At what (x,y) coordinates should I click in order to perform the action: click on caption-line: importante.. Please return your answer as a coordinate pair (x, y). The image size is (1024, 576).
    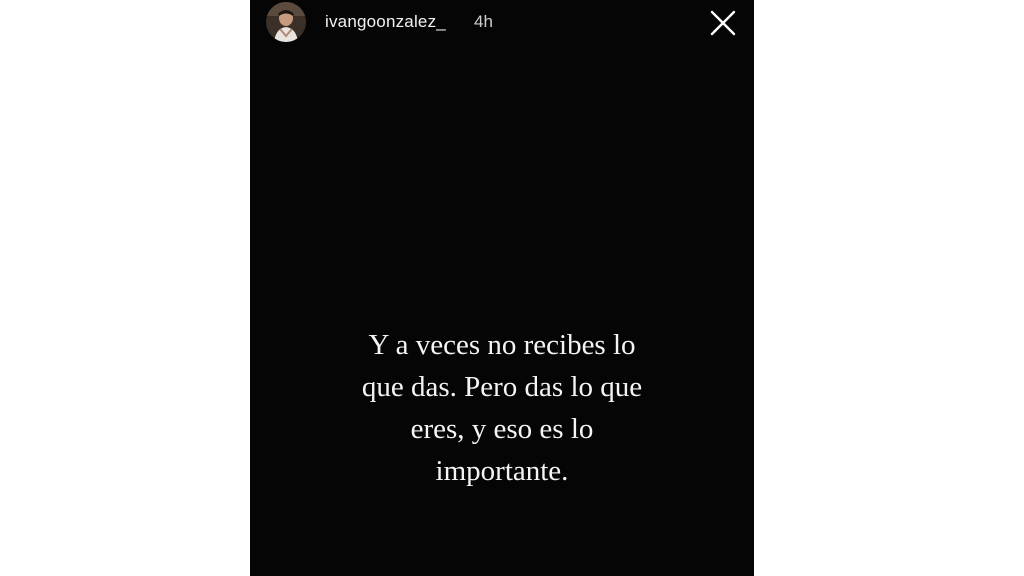
    Looking at the image, I should click on (502, 471).